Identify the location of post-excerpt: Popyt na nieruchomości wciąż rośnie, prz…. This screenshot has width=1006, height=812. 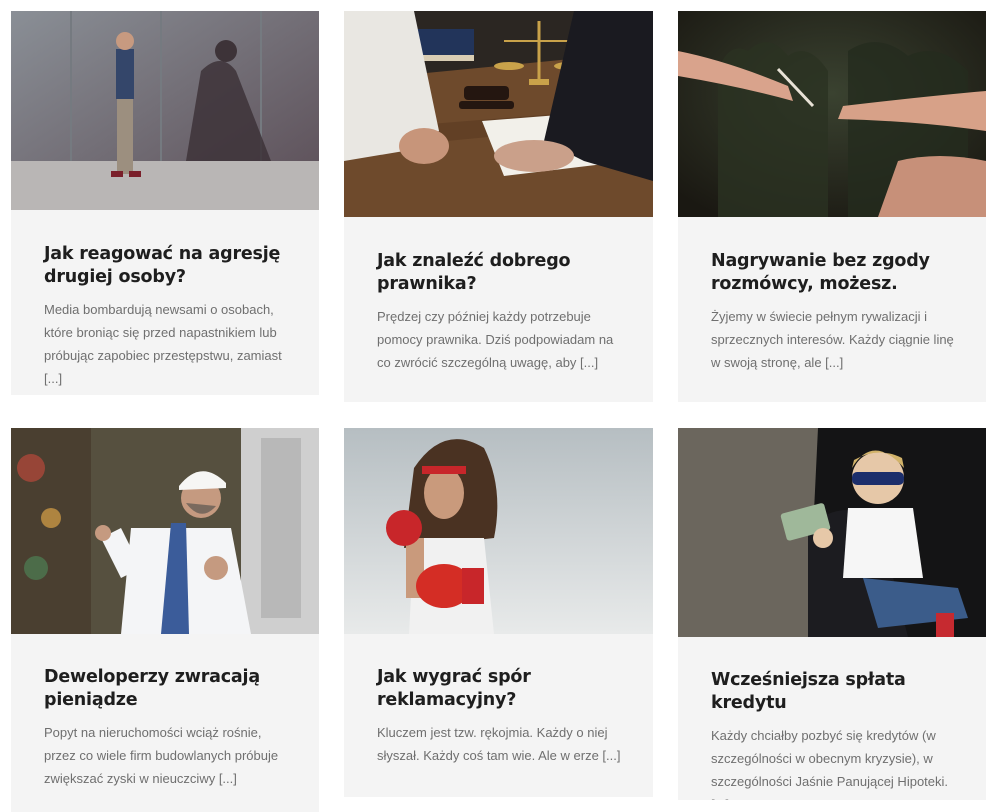
(161, 755).